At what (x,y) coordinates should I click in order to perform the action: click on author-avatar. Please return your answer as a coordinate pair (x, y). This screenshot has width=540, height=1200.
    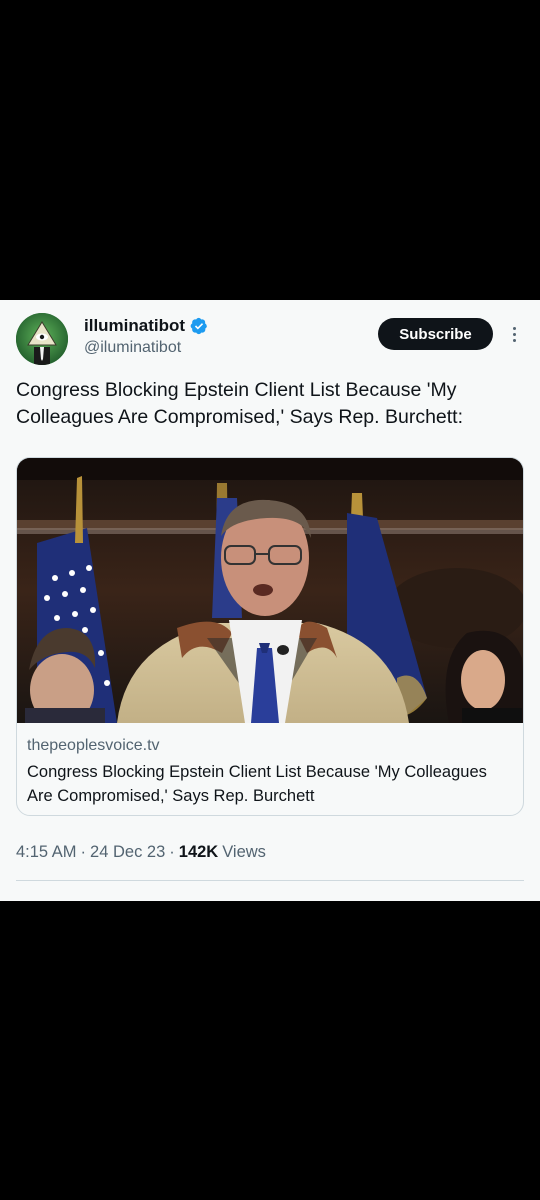
    Looking at the image, I should click on (42, 339).